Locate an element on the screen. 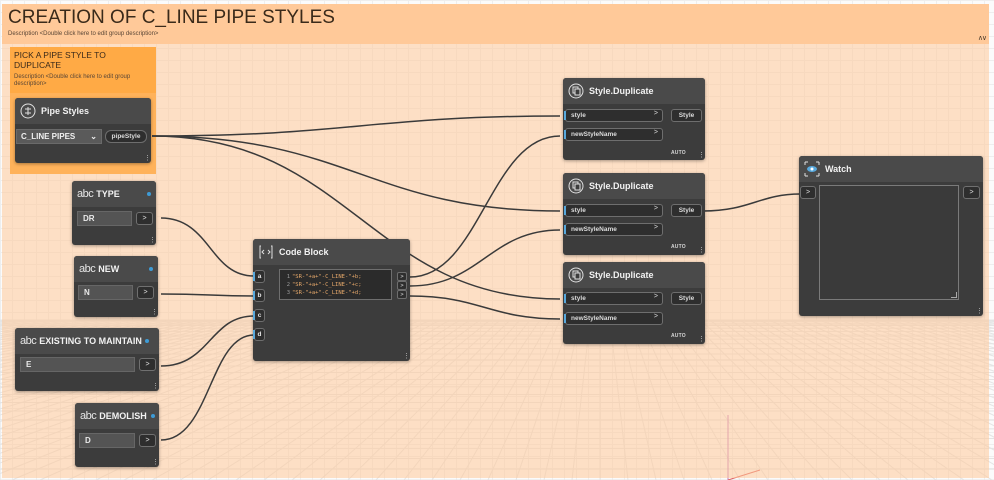 The width and height of the screenshot is (994, 480). node-title: Watch is located at coordinates (838, 169).